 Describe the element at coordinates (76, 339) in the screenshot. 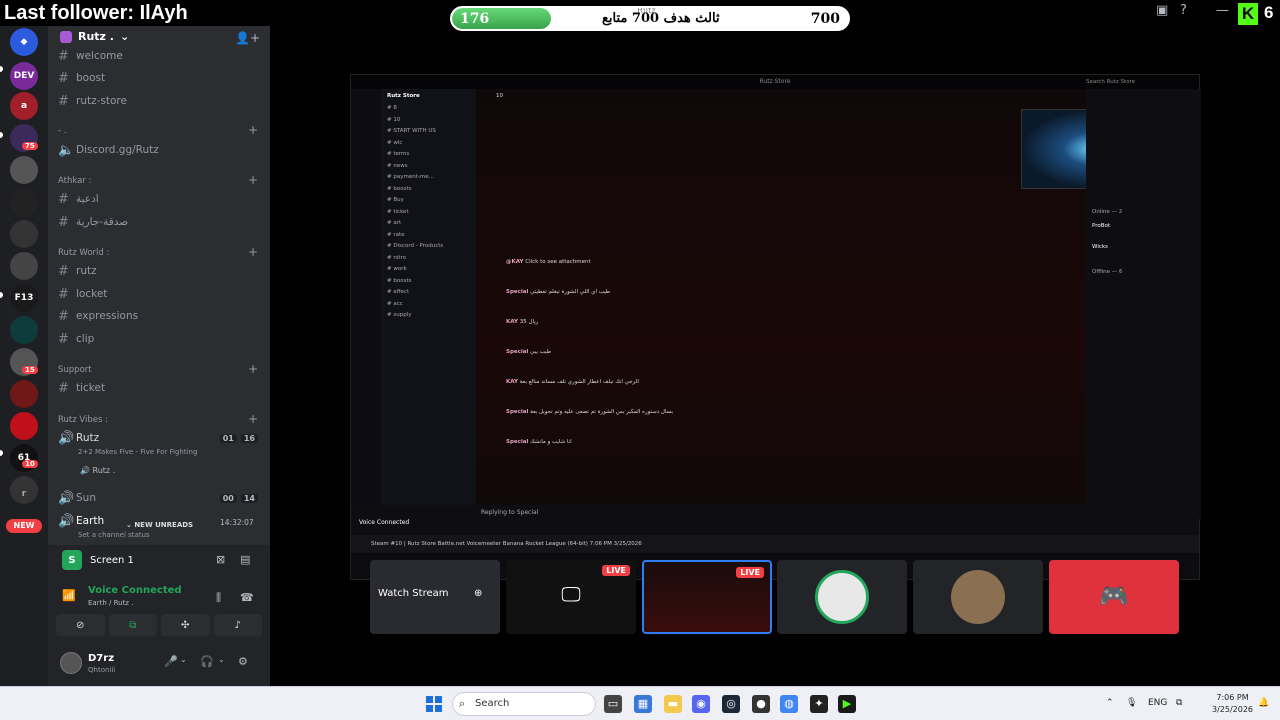

I see `channel-clip: # clip` at that location.